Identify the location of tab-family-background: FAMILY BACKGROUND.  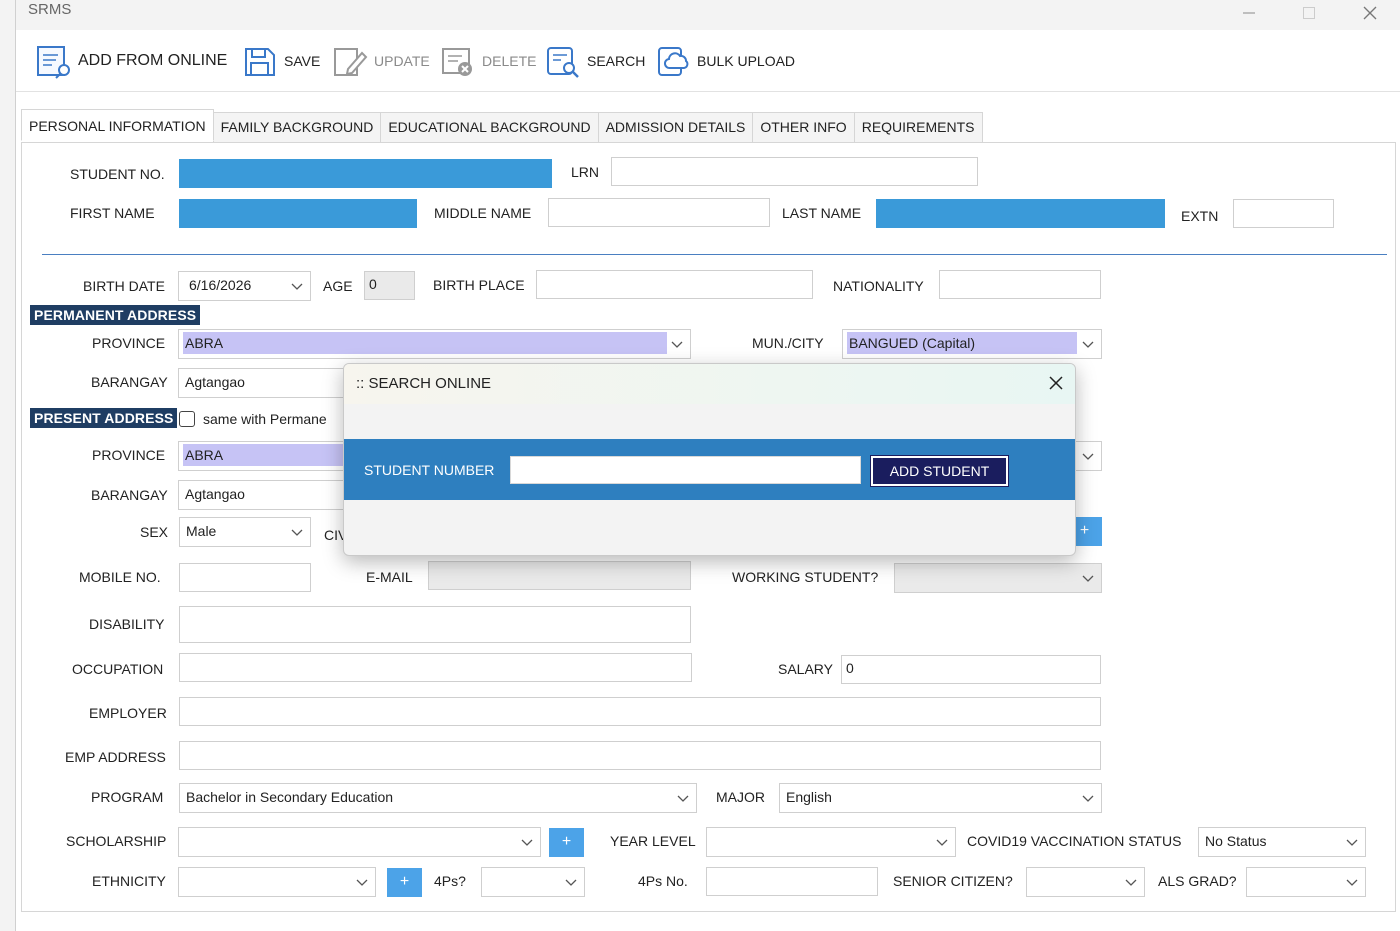
(297, 127).